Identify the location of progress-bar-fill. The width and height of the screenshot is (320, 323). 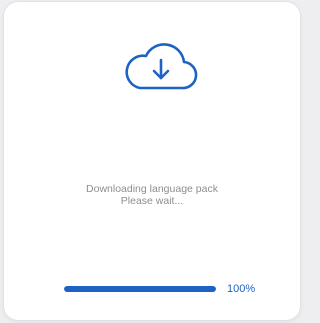
(140, 289).